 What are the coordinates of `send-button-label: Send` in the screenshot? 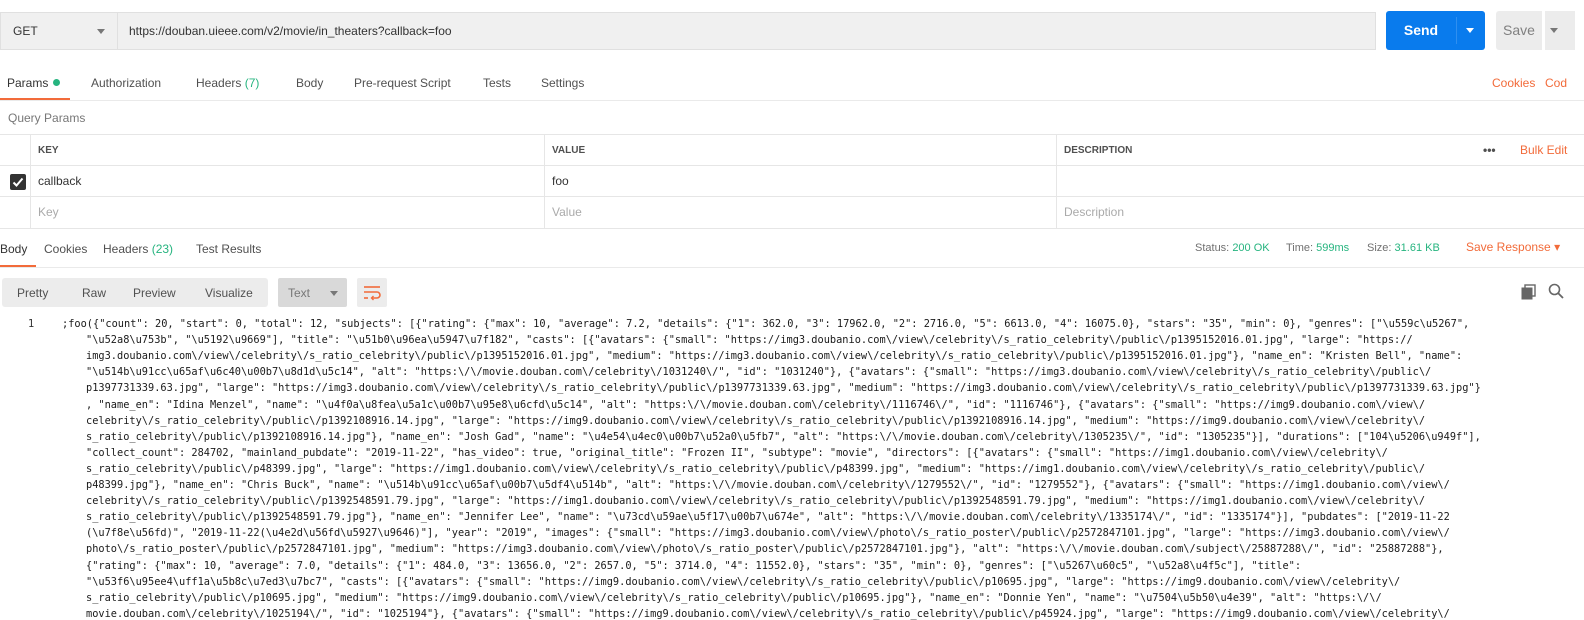 It's located at (1421, 30).